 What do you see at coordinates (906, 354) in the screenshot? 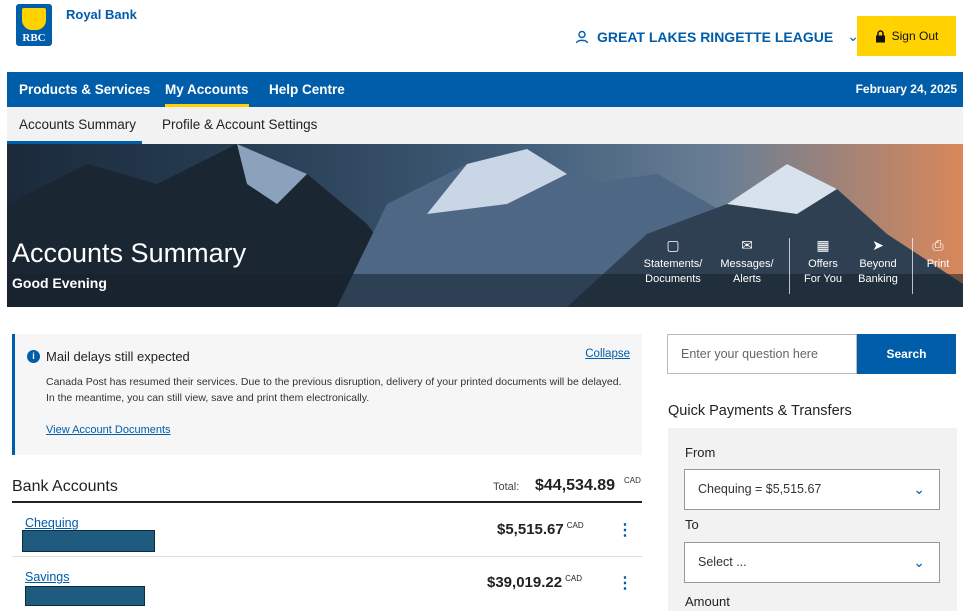
I see `search-button: Search` at bounding box center [906, 354].